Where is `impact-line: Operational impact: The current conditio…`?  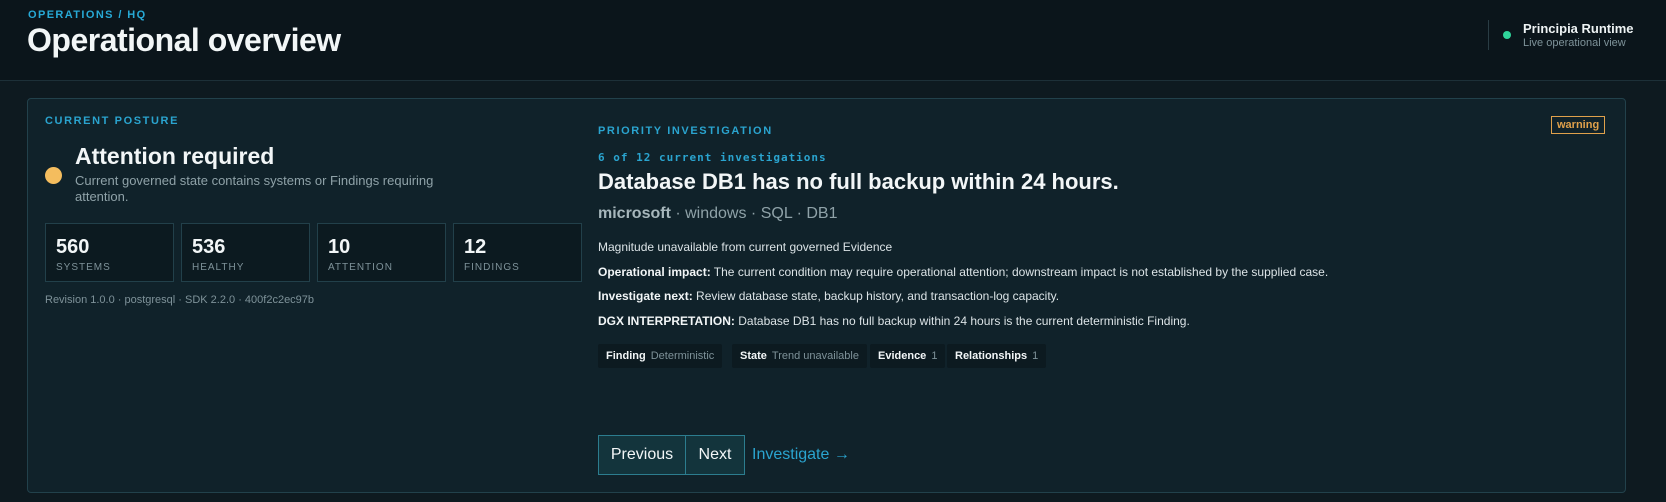
impact-line: Operational impact: The current conditio… is located at coordinates (963, 272).